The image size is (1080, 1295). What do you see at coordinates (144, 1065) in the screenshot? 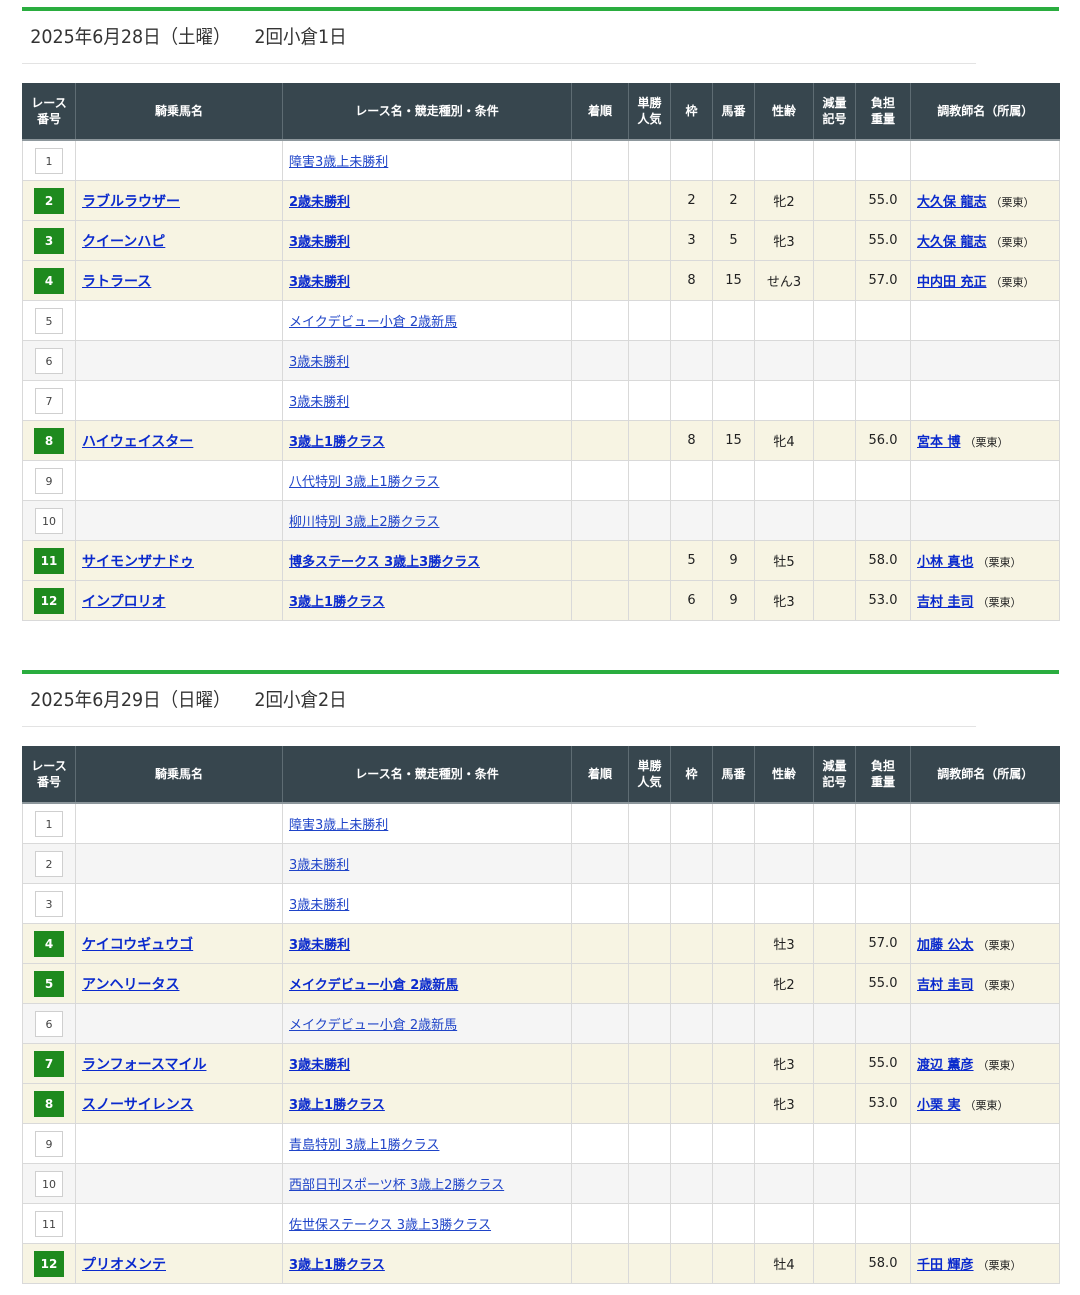
I see `horse-link: ランフォースマイル` at bounding box center [144, 1065].